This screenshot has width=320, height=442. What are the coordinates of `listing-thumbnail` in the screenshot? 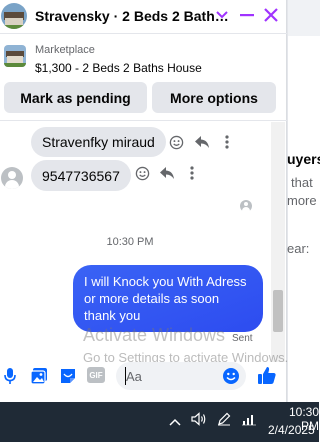 It's located at (15, 56).